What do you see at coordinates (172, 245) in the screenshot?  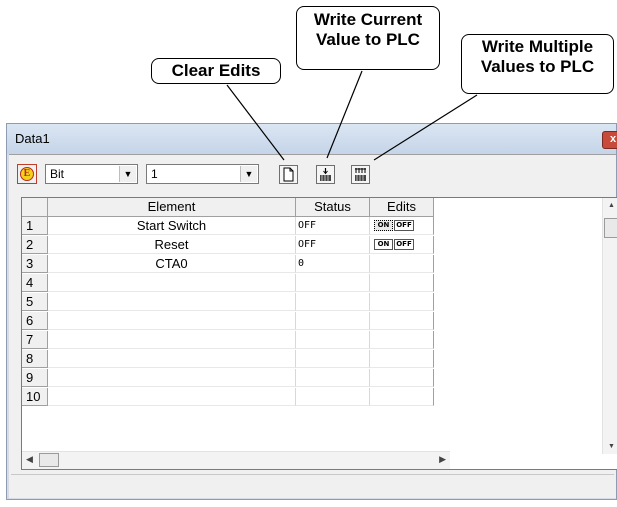 I see `element-cell: Reset` at bounding box center [172, 245].